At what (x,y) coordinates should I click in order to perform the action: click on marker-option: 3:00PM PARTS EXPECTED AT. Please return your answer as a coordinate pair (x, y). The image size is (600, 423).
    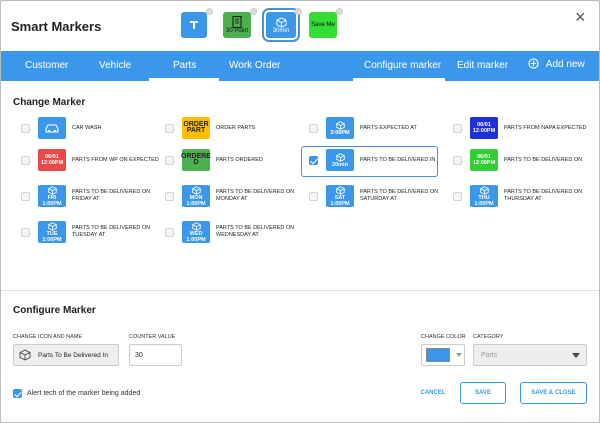
    Looking at the image, I should click on (379, 128).